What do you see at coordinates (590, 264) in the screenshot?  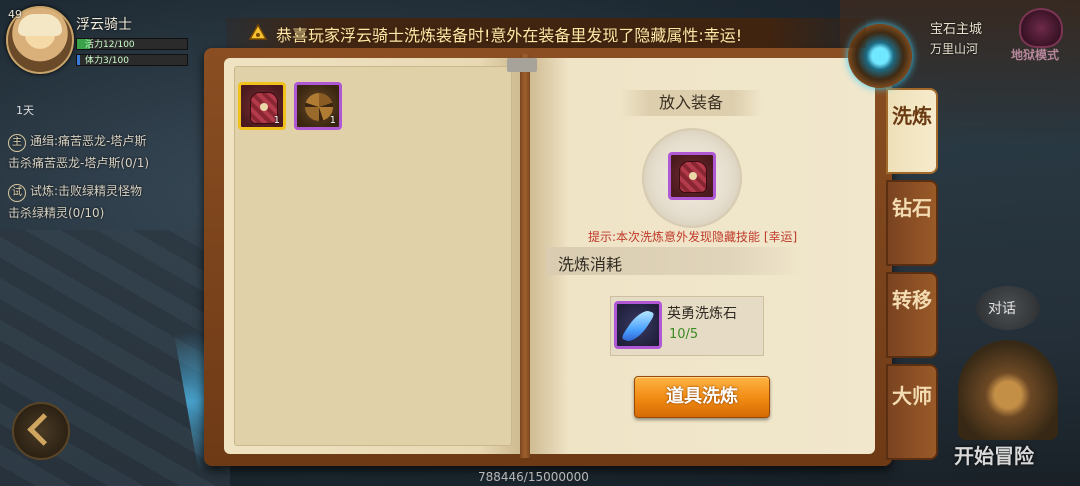 I see `cost-label: 洗炼消耗` at bounding box center [590, 264].